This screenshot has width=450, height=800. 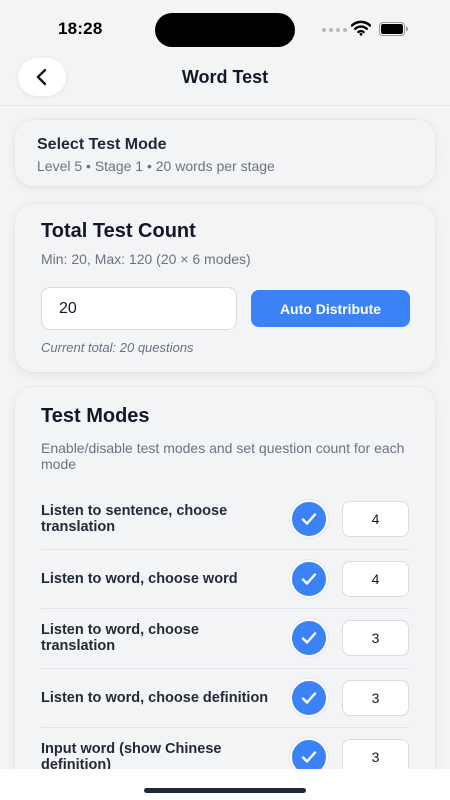 I want to click on test-count-row: Auto Distribute, so click(x=225, y=308).